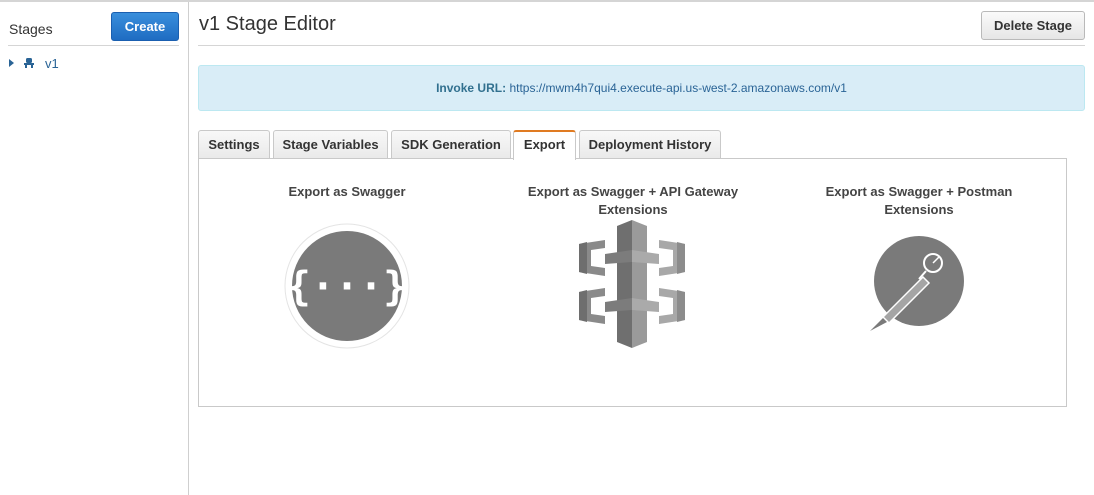 This screenshot has height=495, width=1094. I want to click on postman-icon, so click(915, 285).